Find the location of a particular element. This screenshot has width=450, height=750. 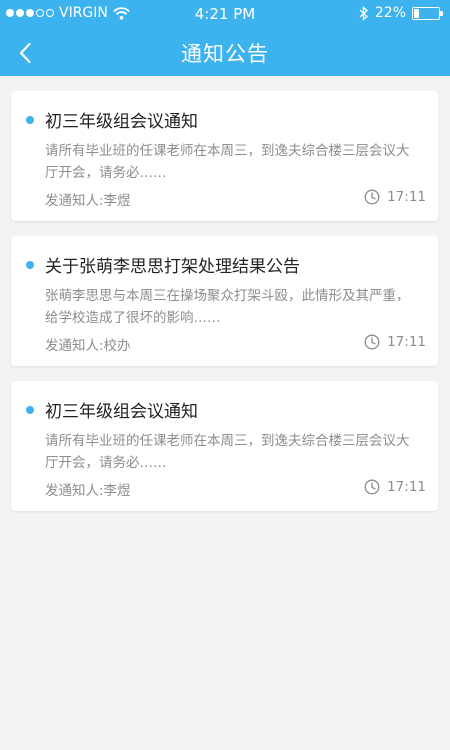

page-title: 通知公告 is located at coordinates (225, 54).